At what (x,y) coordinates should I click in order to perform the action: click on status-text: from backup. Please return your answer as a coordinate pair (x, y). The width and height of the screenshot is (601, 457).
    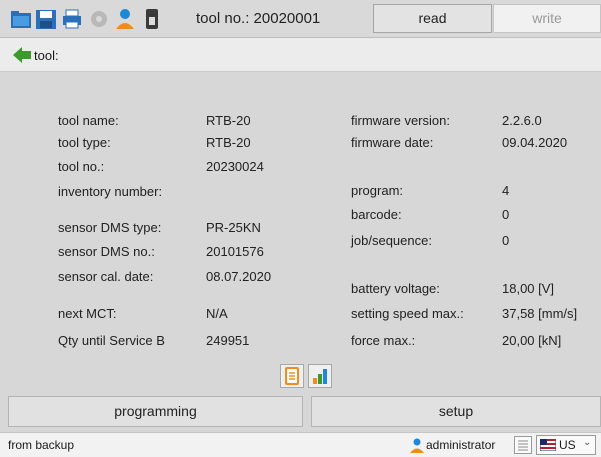
    Looking at the image, I should click on (41, 445).